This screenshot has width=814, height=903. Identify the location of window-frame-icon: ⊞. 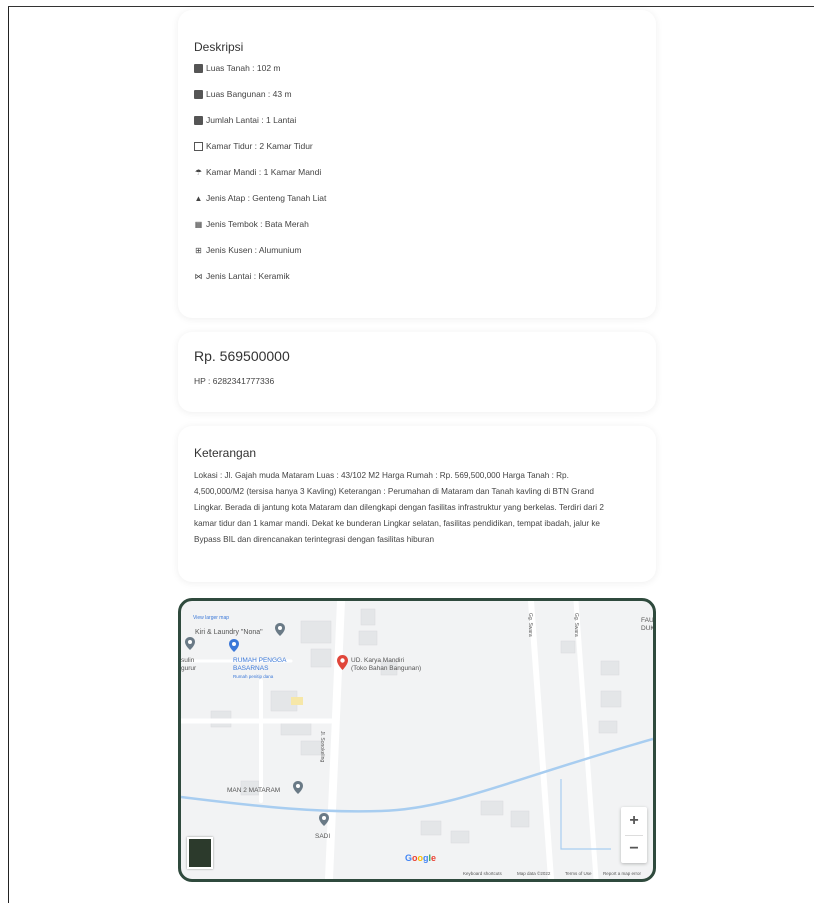
(198, 250).